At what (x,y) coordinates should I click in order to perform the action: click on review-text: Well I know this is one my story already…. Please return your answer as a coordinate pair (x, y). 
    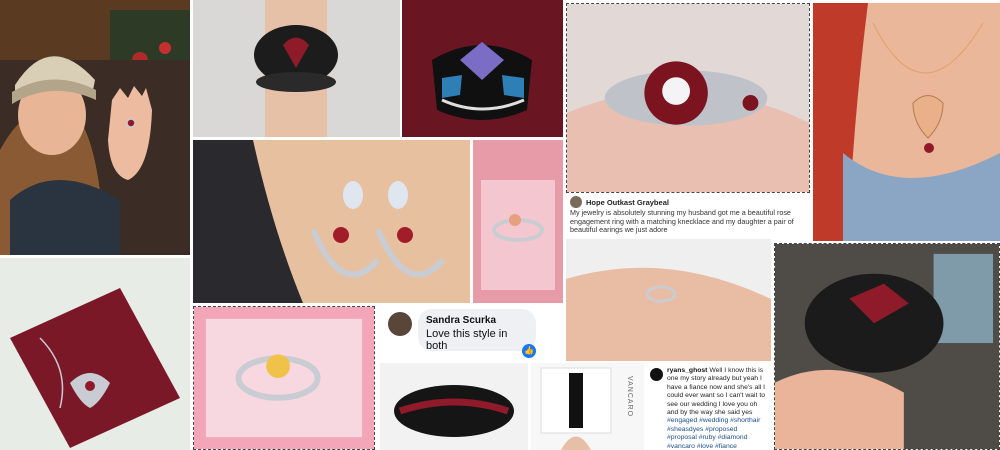
    Looking at the image, I should click on (716, 392).